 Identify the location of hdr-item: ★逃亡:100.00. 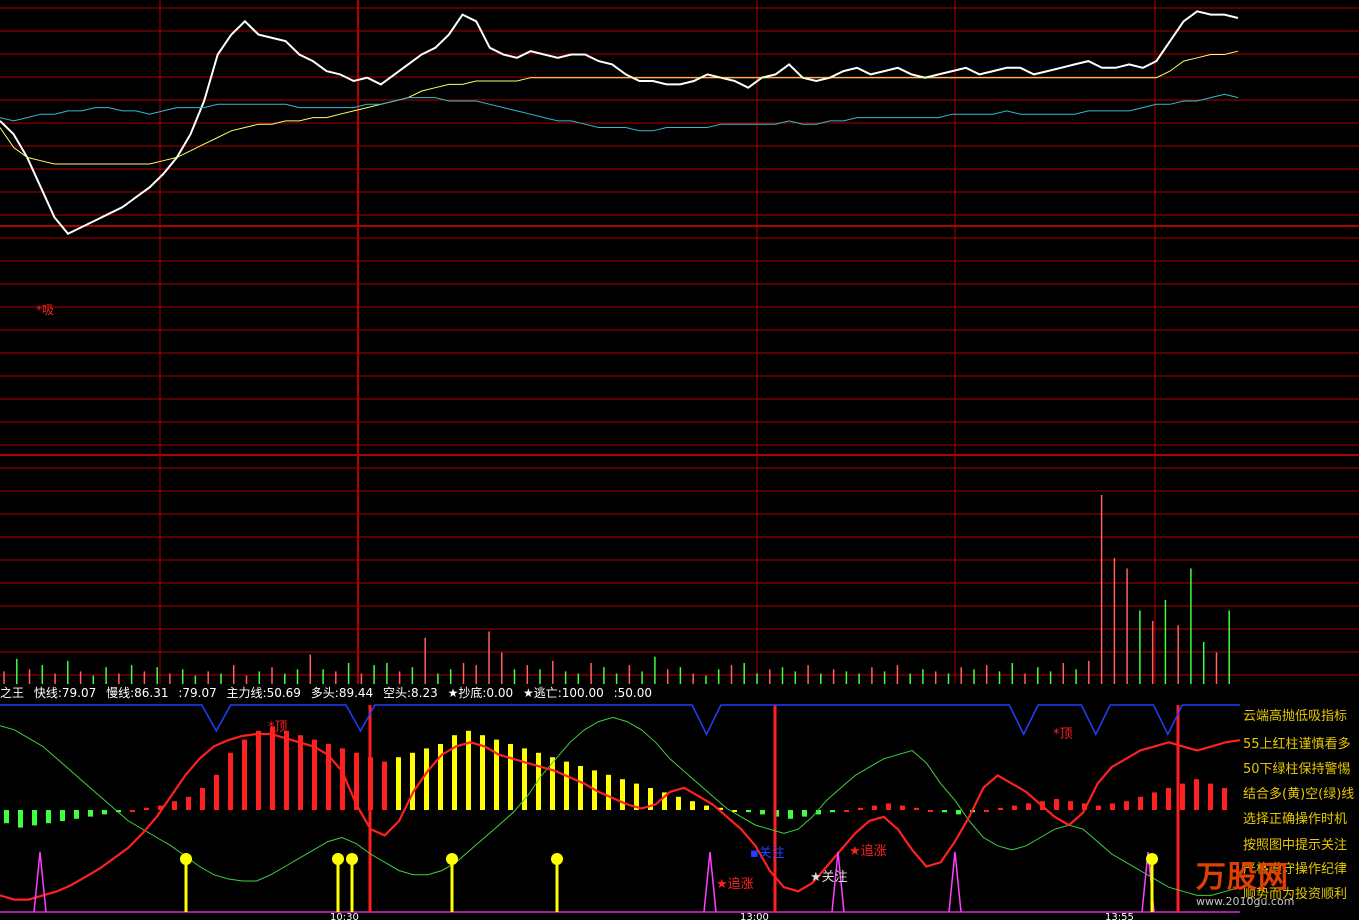
(563, 693).